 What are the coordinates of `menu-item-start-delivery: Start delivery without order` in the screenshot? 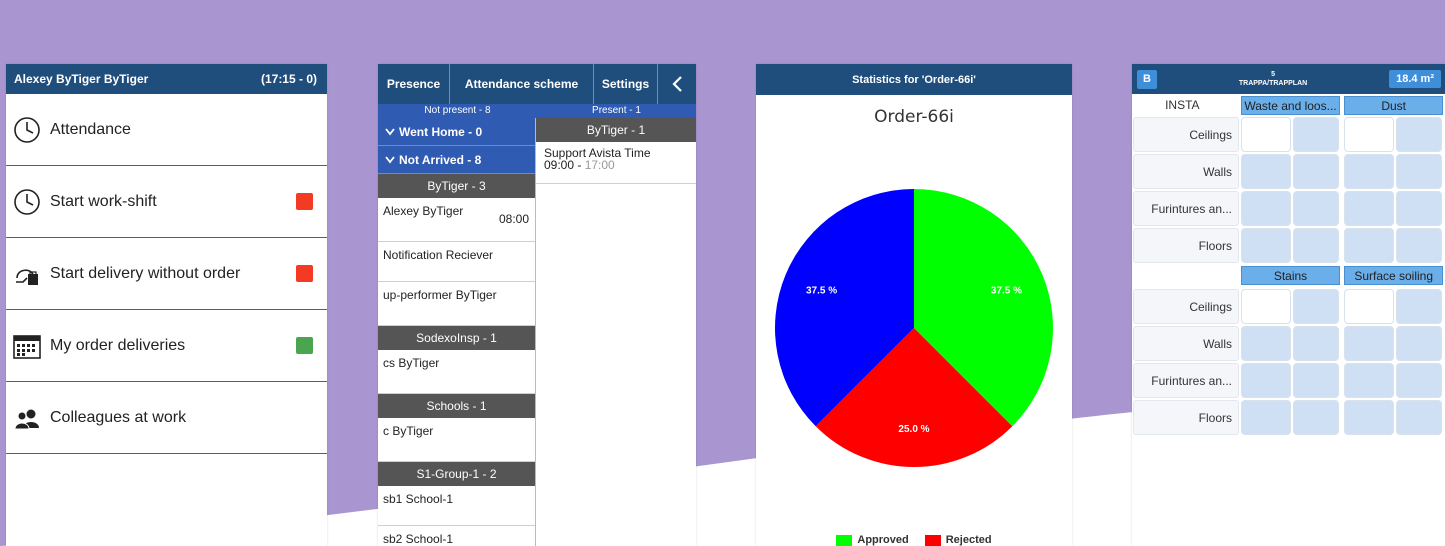 It's located at (166, 274).